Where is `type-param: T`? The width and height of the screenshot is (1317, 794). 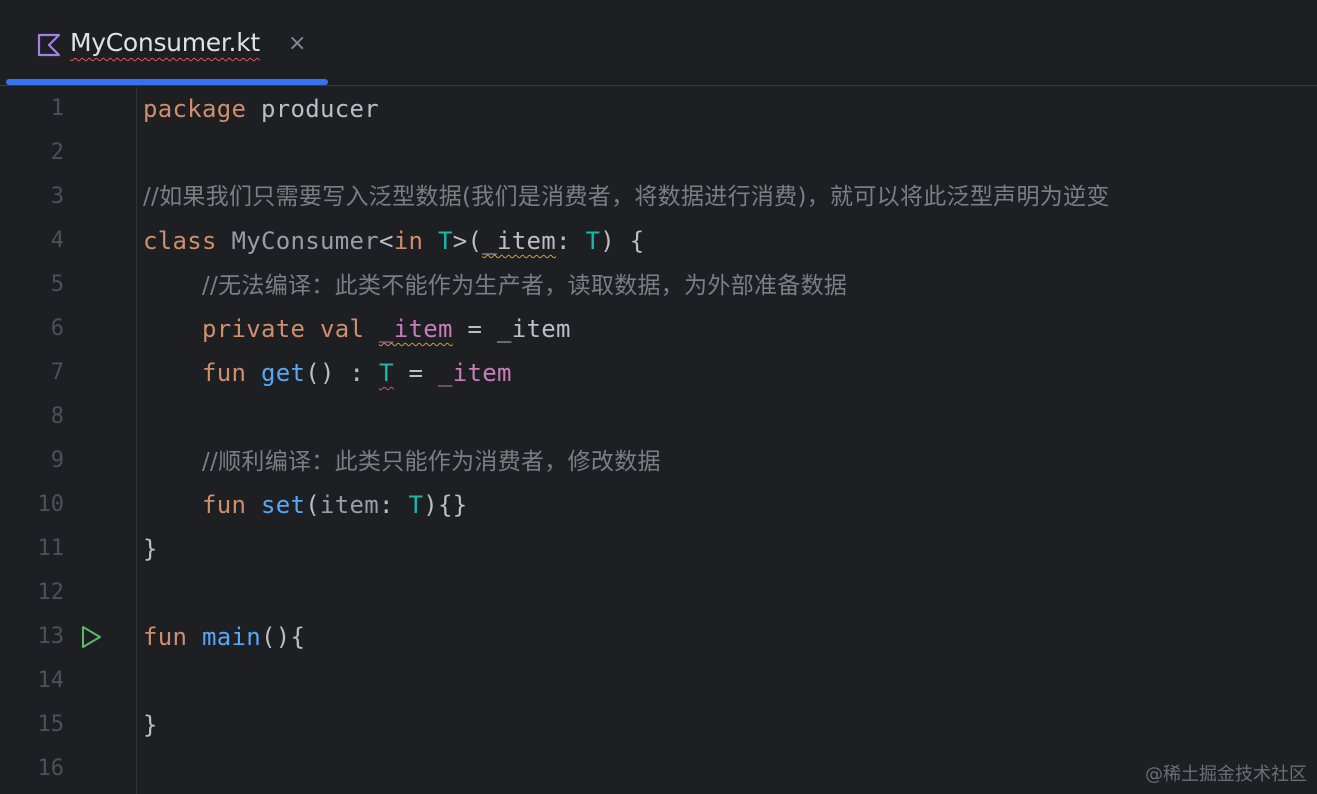
type-param: T is located at coordinates (445, 241).